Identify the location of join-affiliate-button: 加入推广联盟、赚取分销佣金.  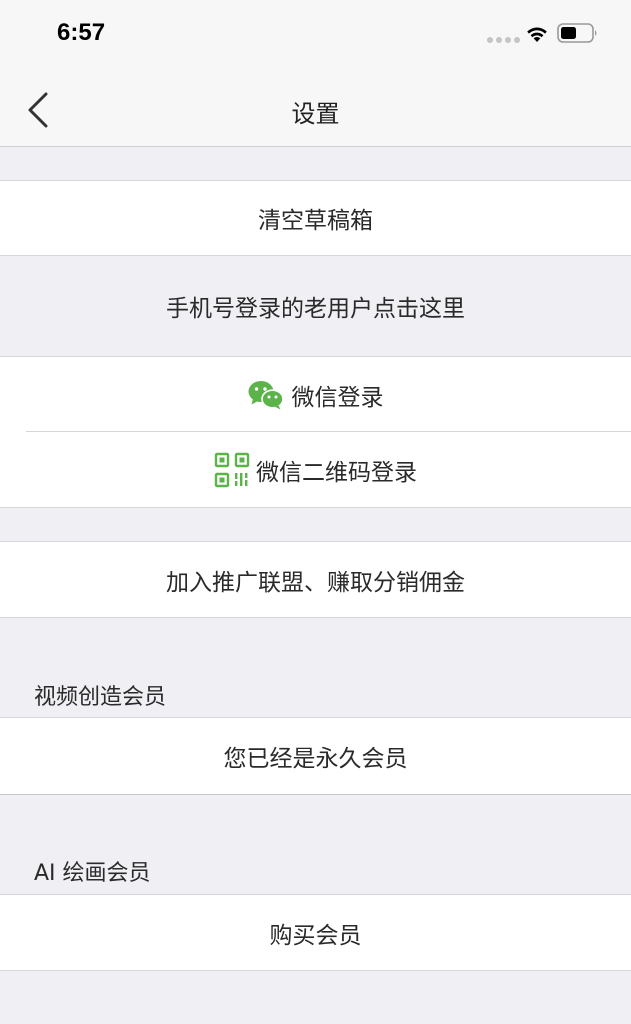
(315, 579).